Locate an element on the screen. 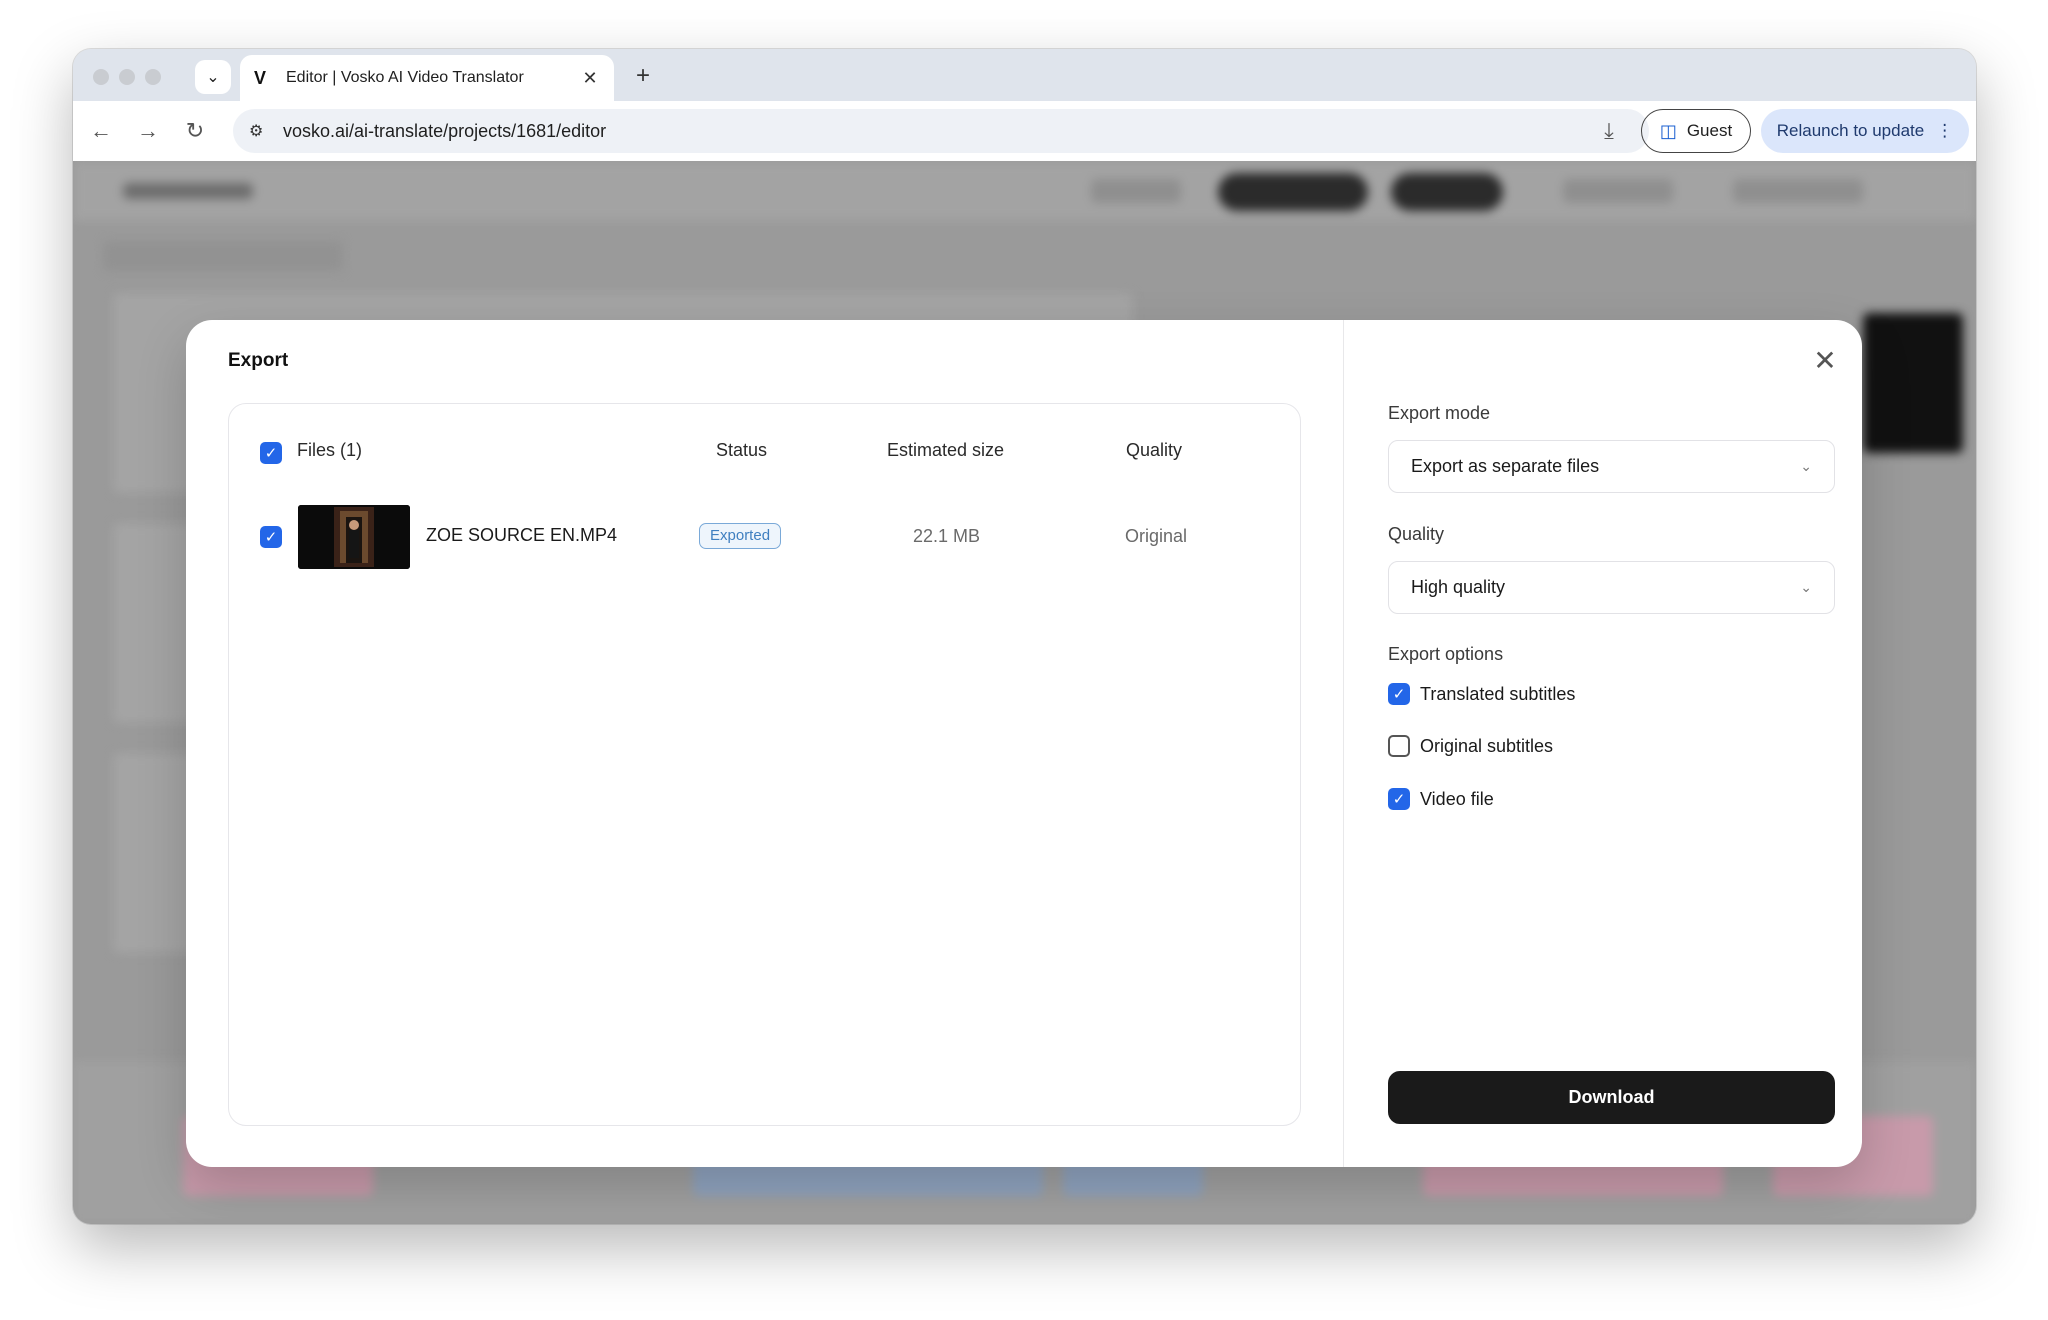 This screenshot has height=1320, width=2048. header-estimated-size: Estimated size is located at coordinates (946, 450).